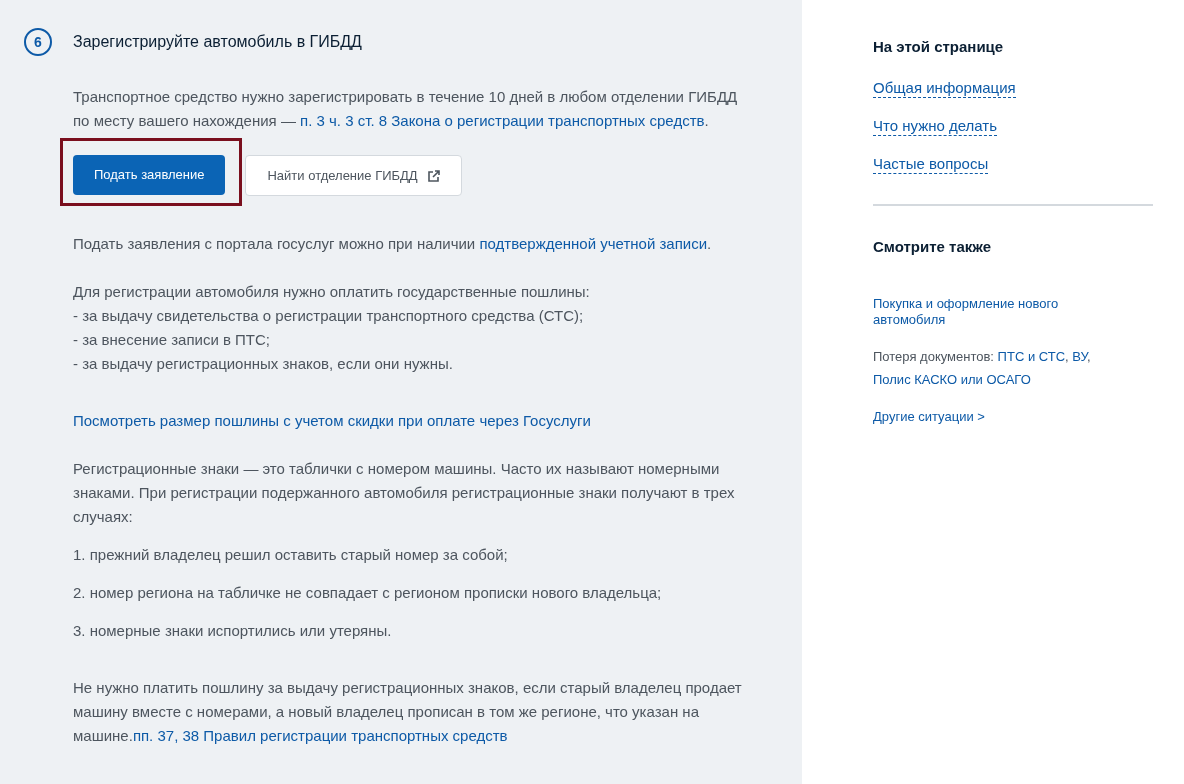 The height and width of the screenshot is (784, 1184). I want to click on text-line: Для регистрации автомобиля нужно оплатить государственные пошлины:, so click(332, 292).